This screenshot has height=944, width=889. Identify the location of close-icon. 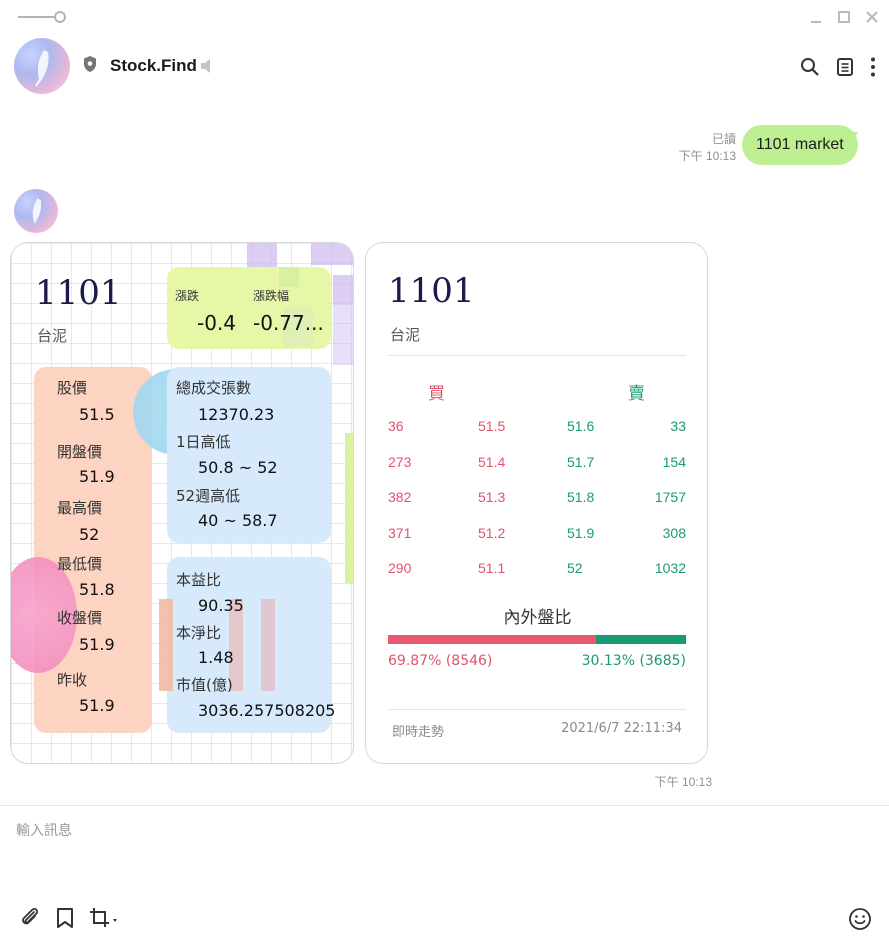
(872, 17).